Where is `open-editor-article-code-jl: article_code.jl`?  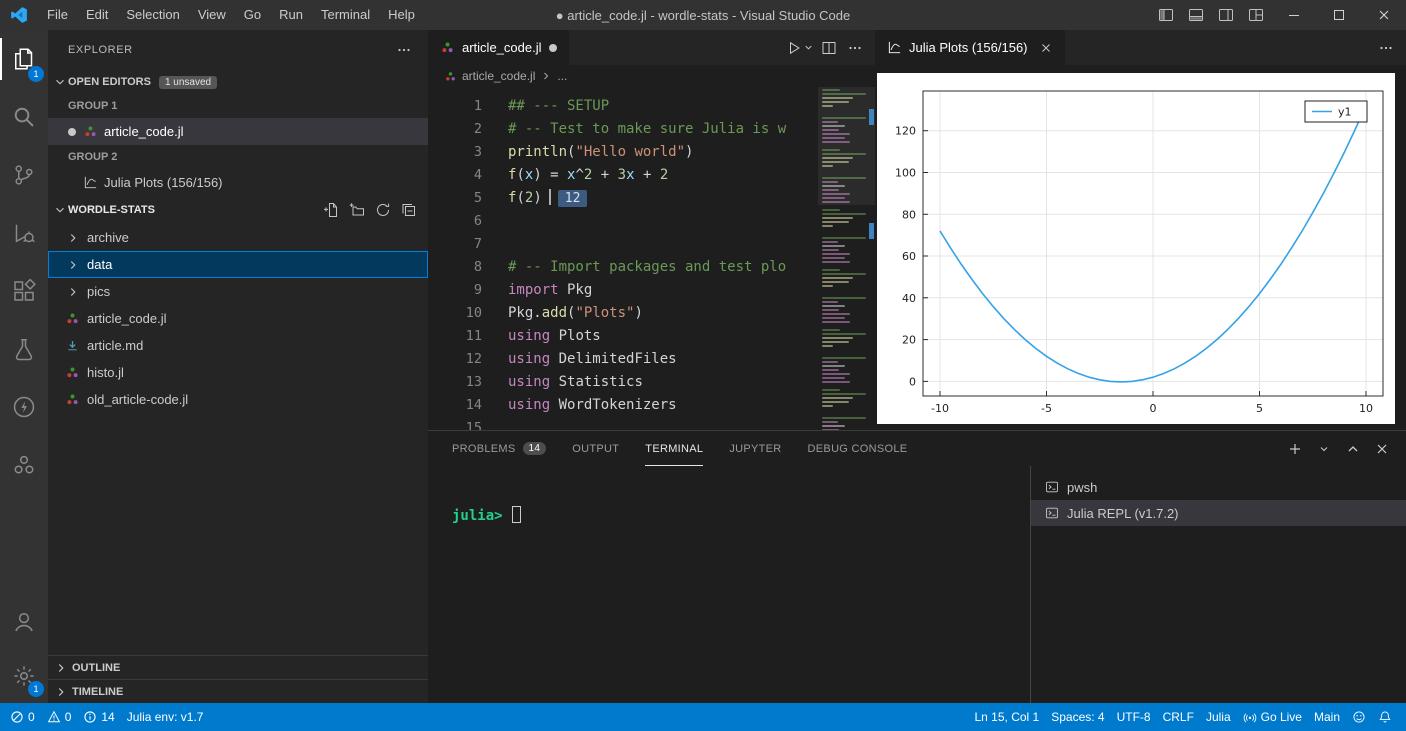 open-editor-article-code-jl: article_code.jl is located at coordinates (238, 131).